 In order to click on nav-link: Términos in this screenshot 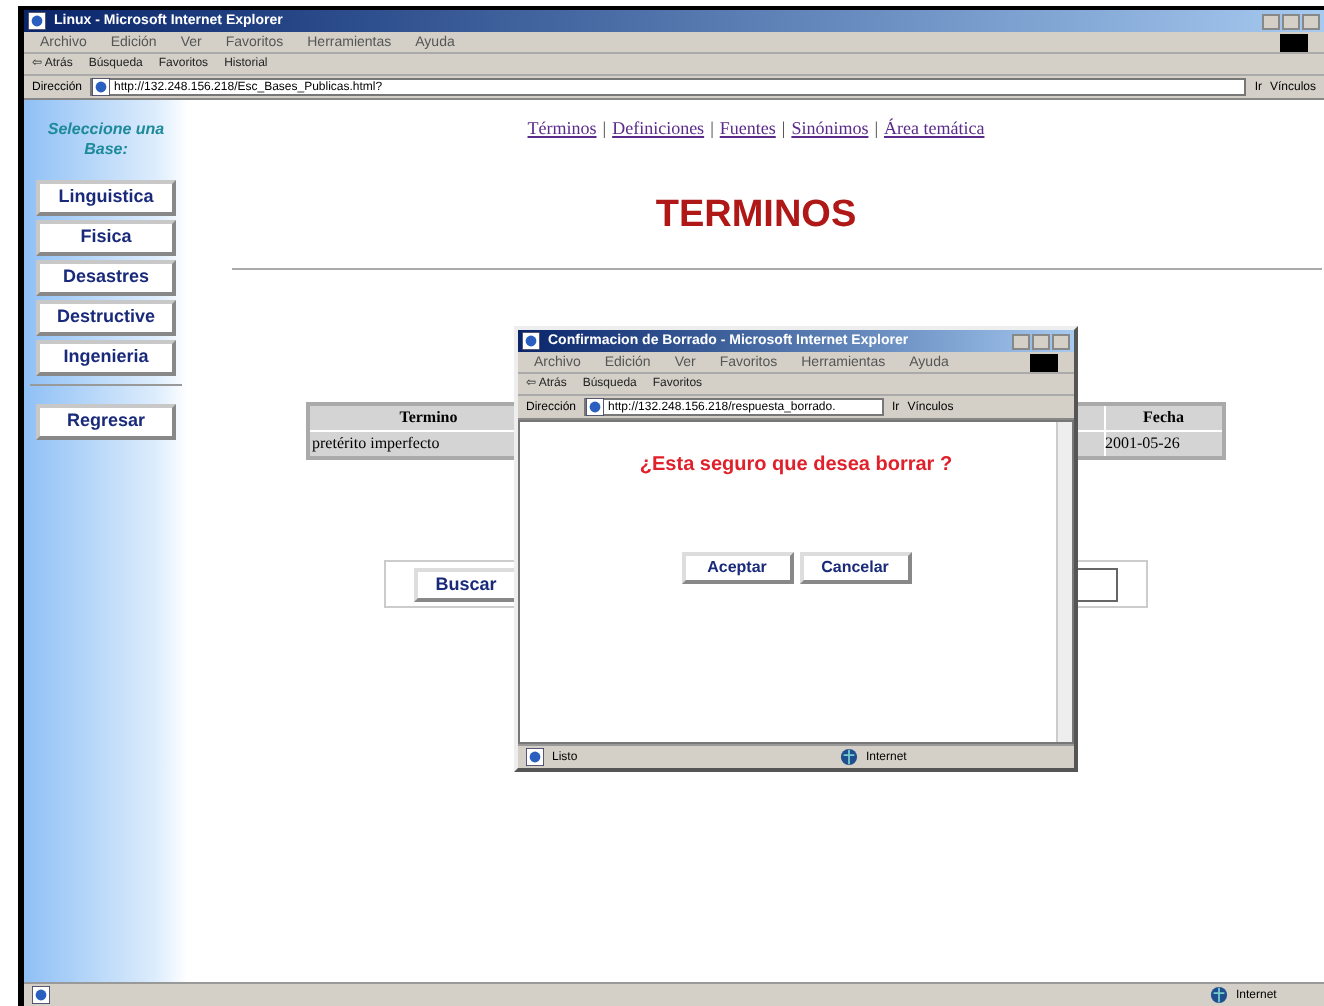, I will do `click(562, 129)`.